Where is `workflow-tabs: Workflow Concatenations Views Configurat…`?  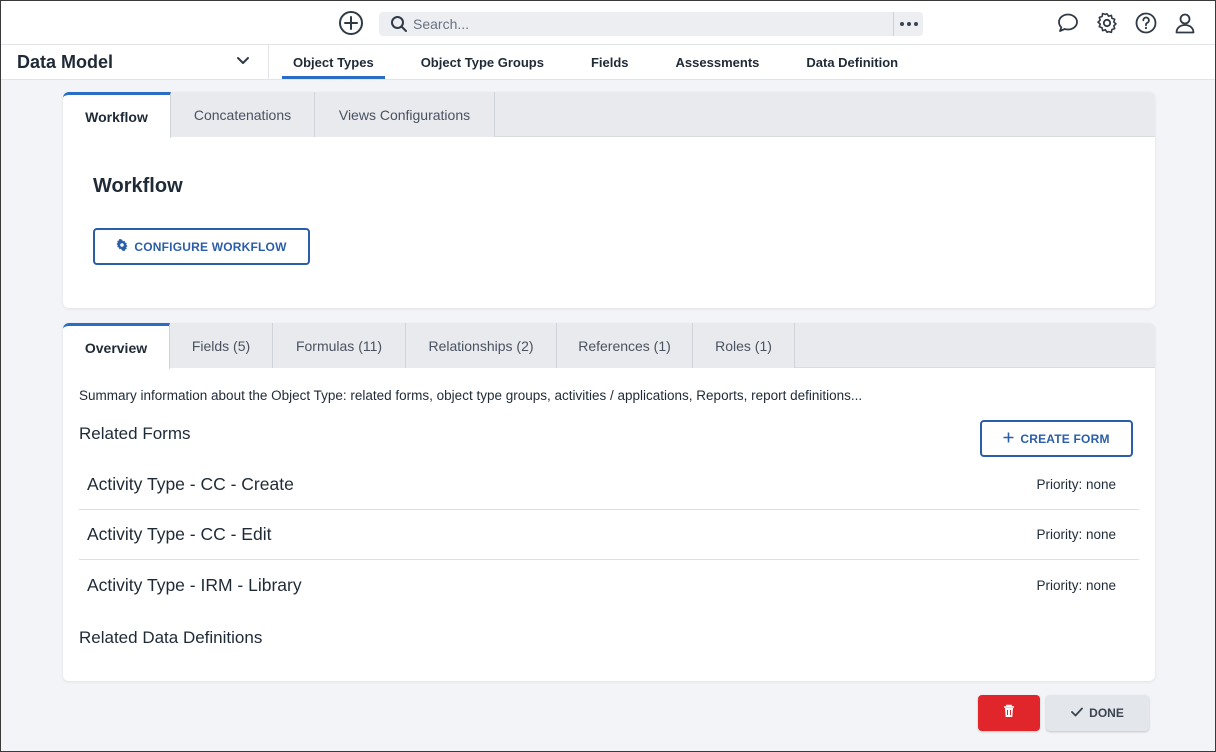 workflow-tabs: Workflow Concatenations Views Configurat… is located at coordinates (609, 115).